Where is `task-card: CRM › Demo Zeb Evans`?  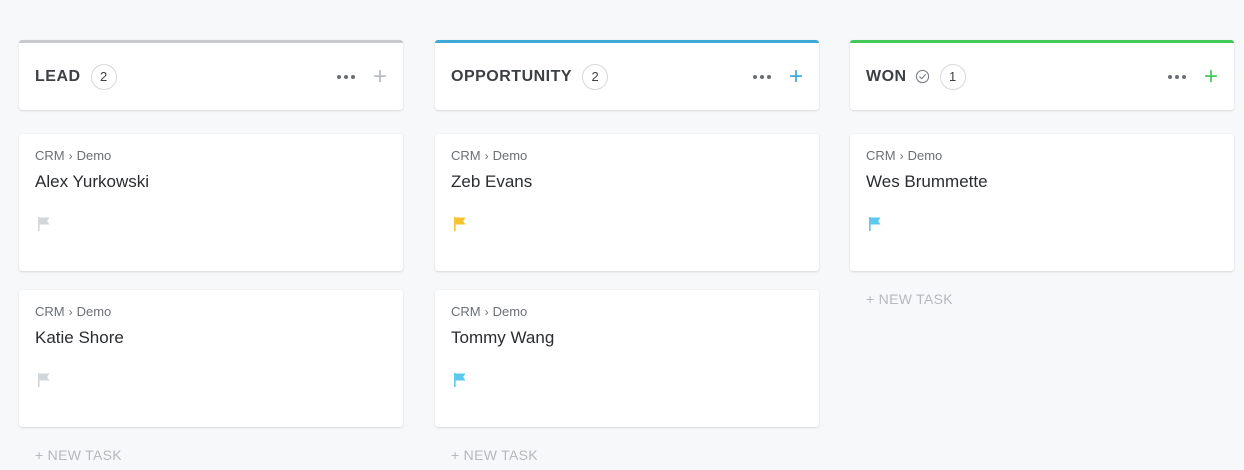
task-card: CRM › Demo Zeb Evans is located at coordinates (627, 202).